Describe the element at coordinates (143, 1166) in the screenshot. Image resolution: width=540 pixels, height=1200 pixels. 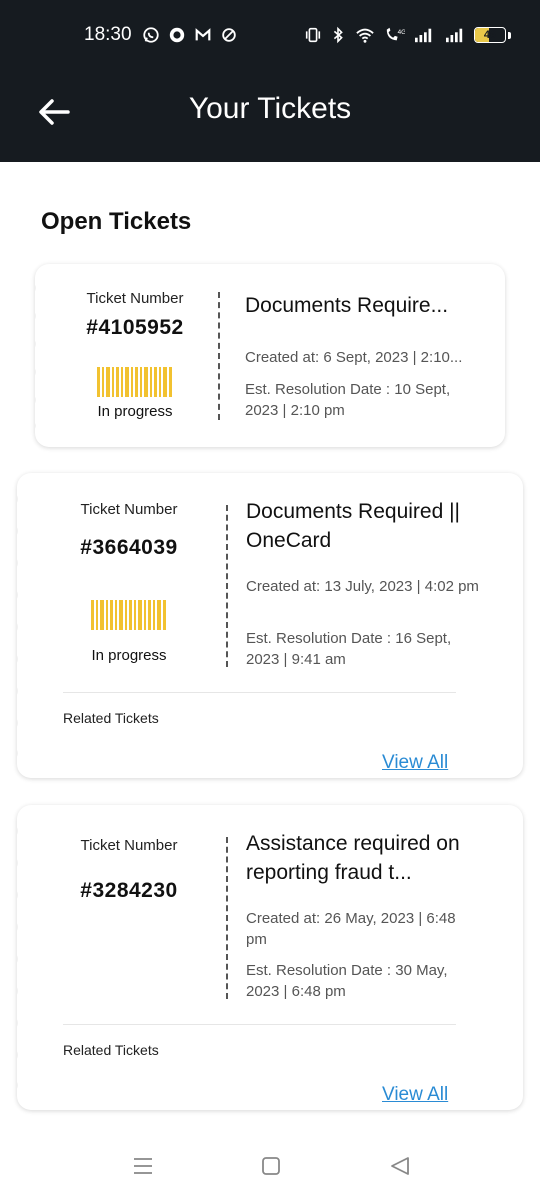
I see `menu-icon` at that location.